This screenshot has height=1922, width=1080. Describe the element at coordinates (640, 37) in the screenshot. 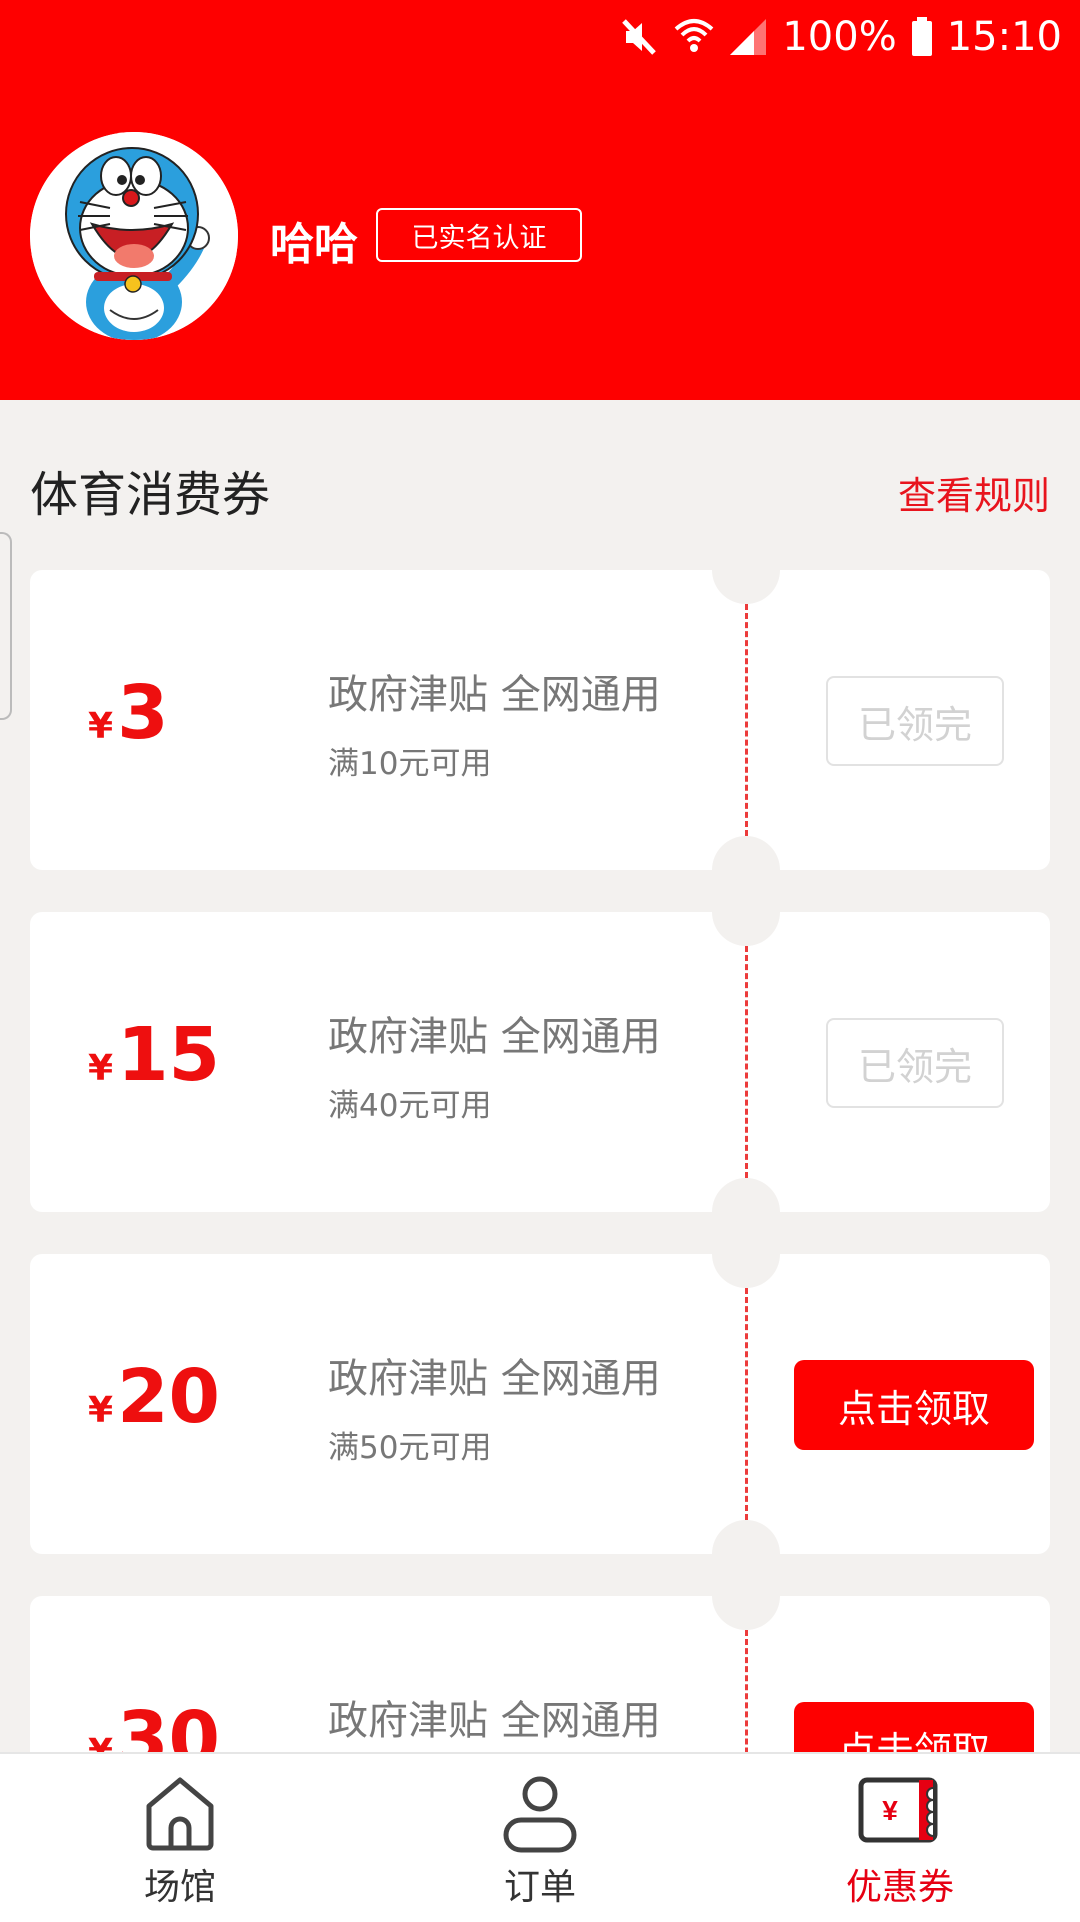

I see `mute-icon` at that location.